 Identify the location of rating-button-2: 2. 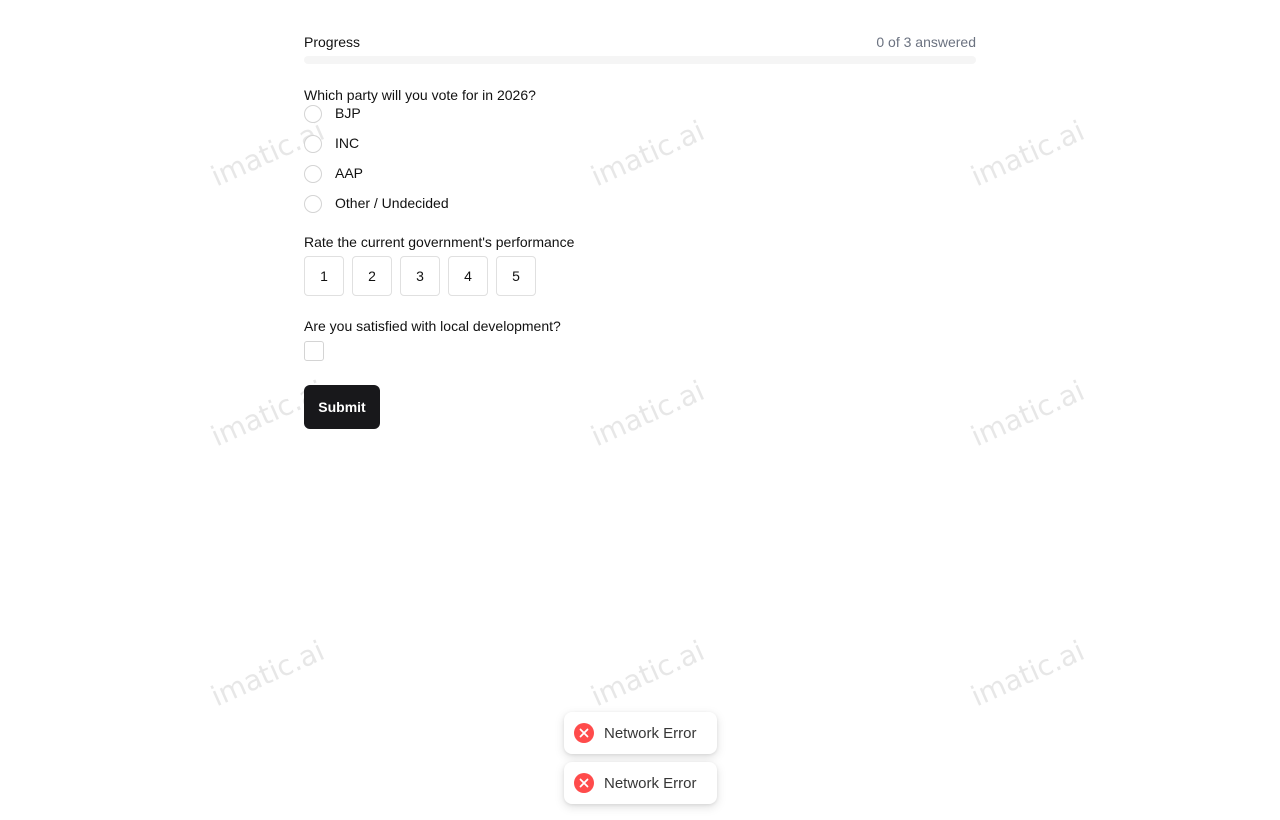
(372, 276).